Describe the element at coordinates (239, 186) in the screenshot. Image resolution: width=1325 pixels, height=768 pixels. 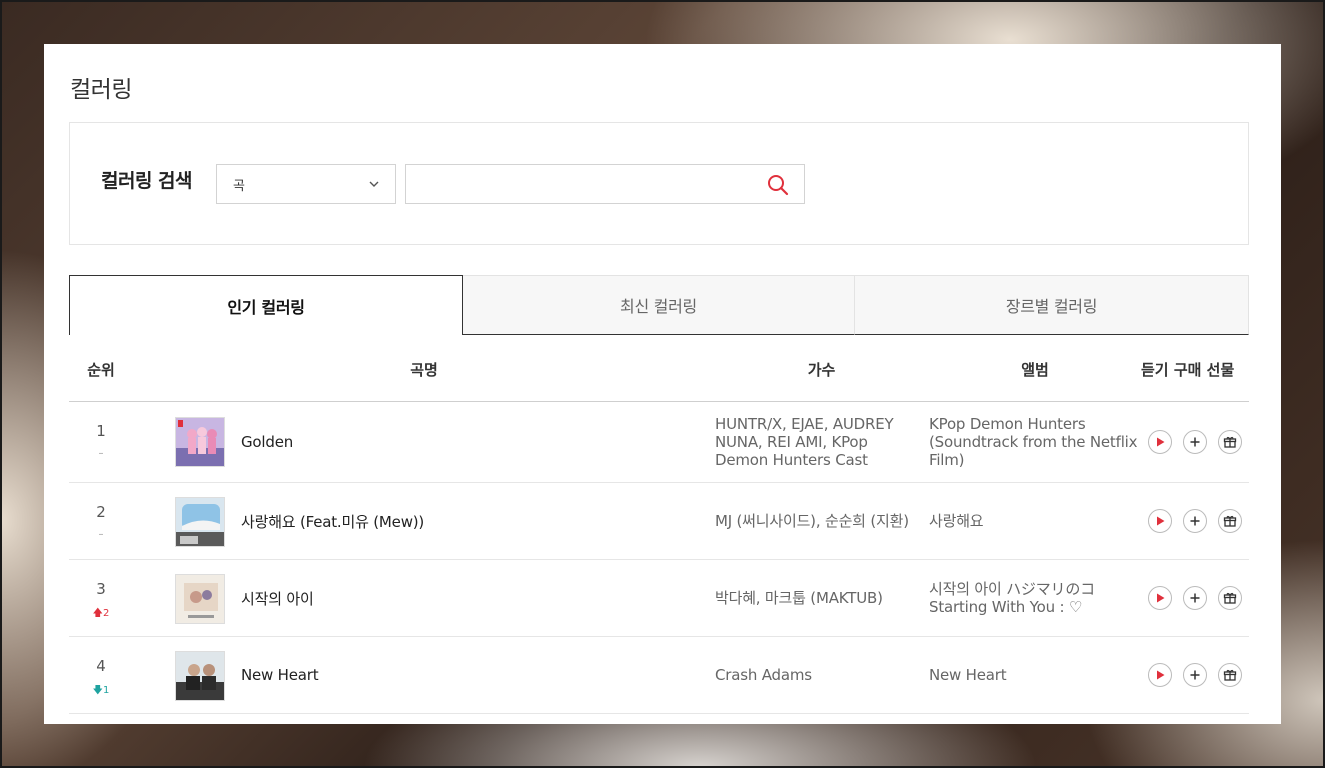
I see `search-type-value: 곡` at that location.